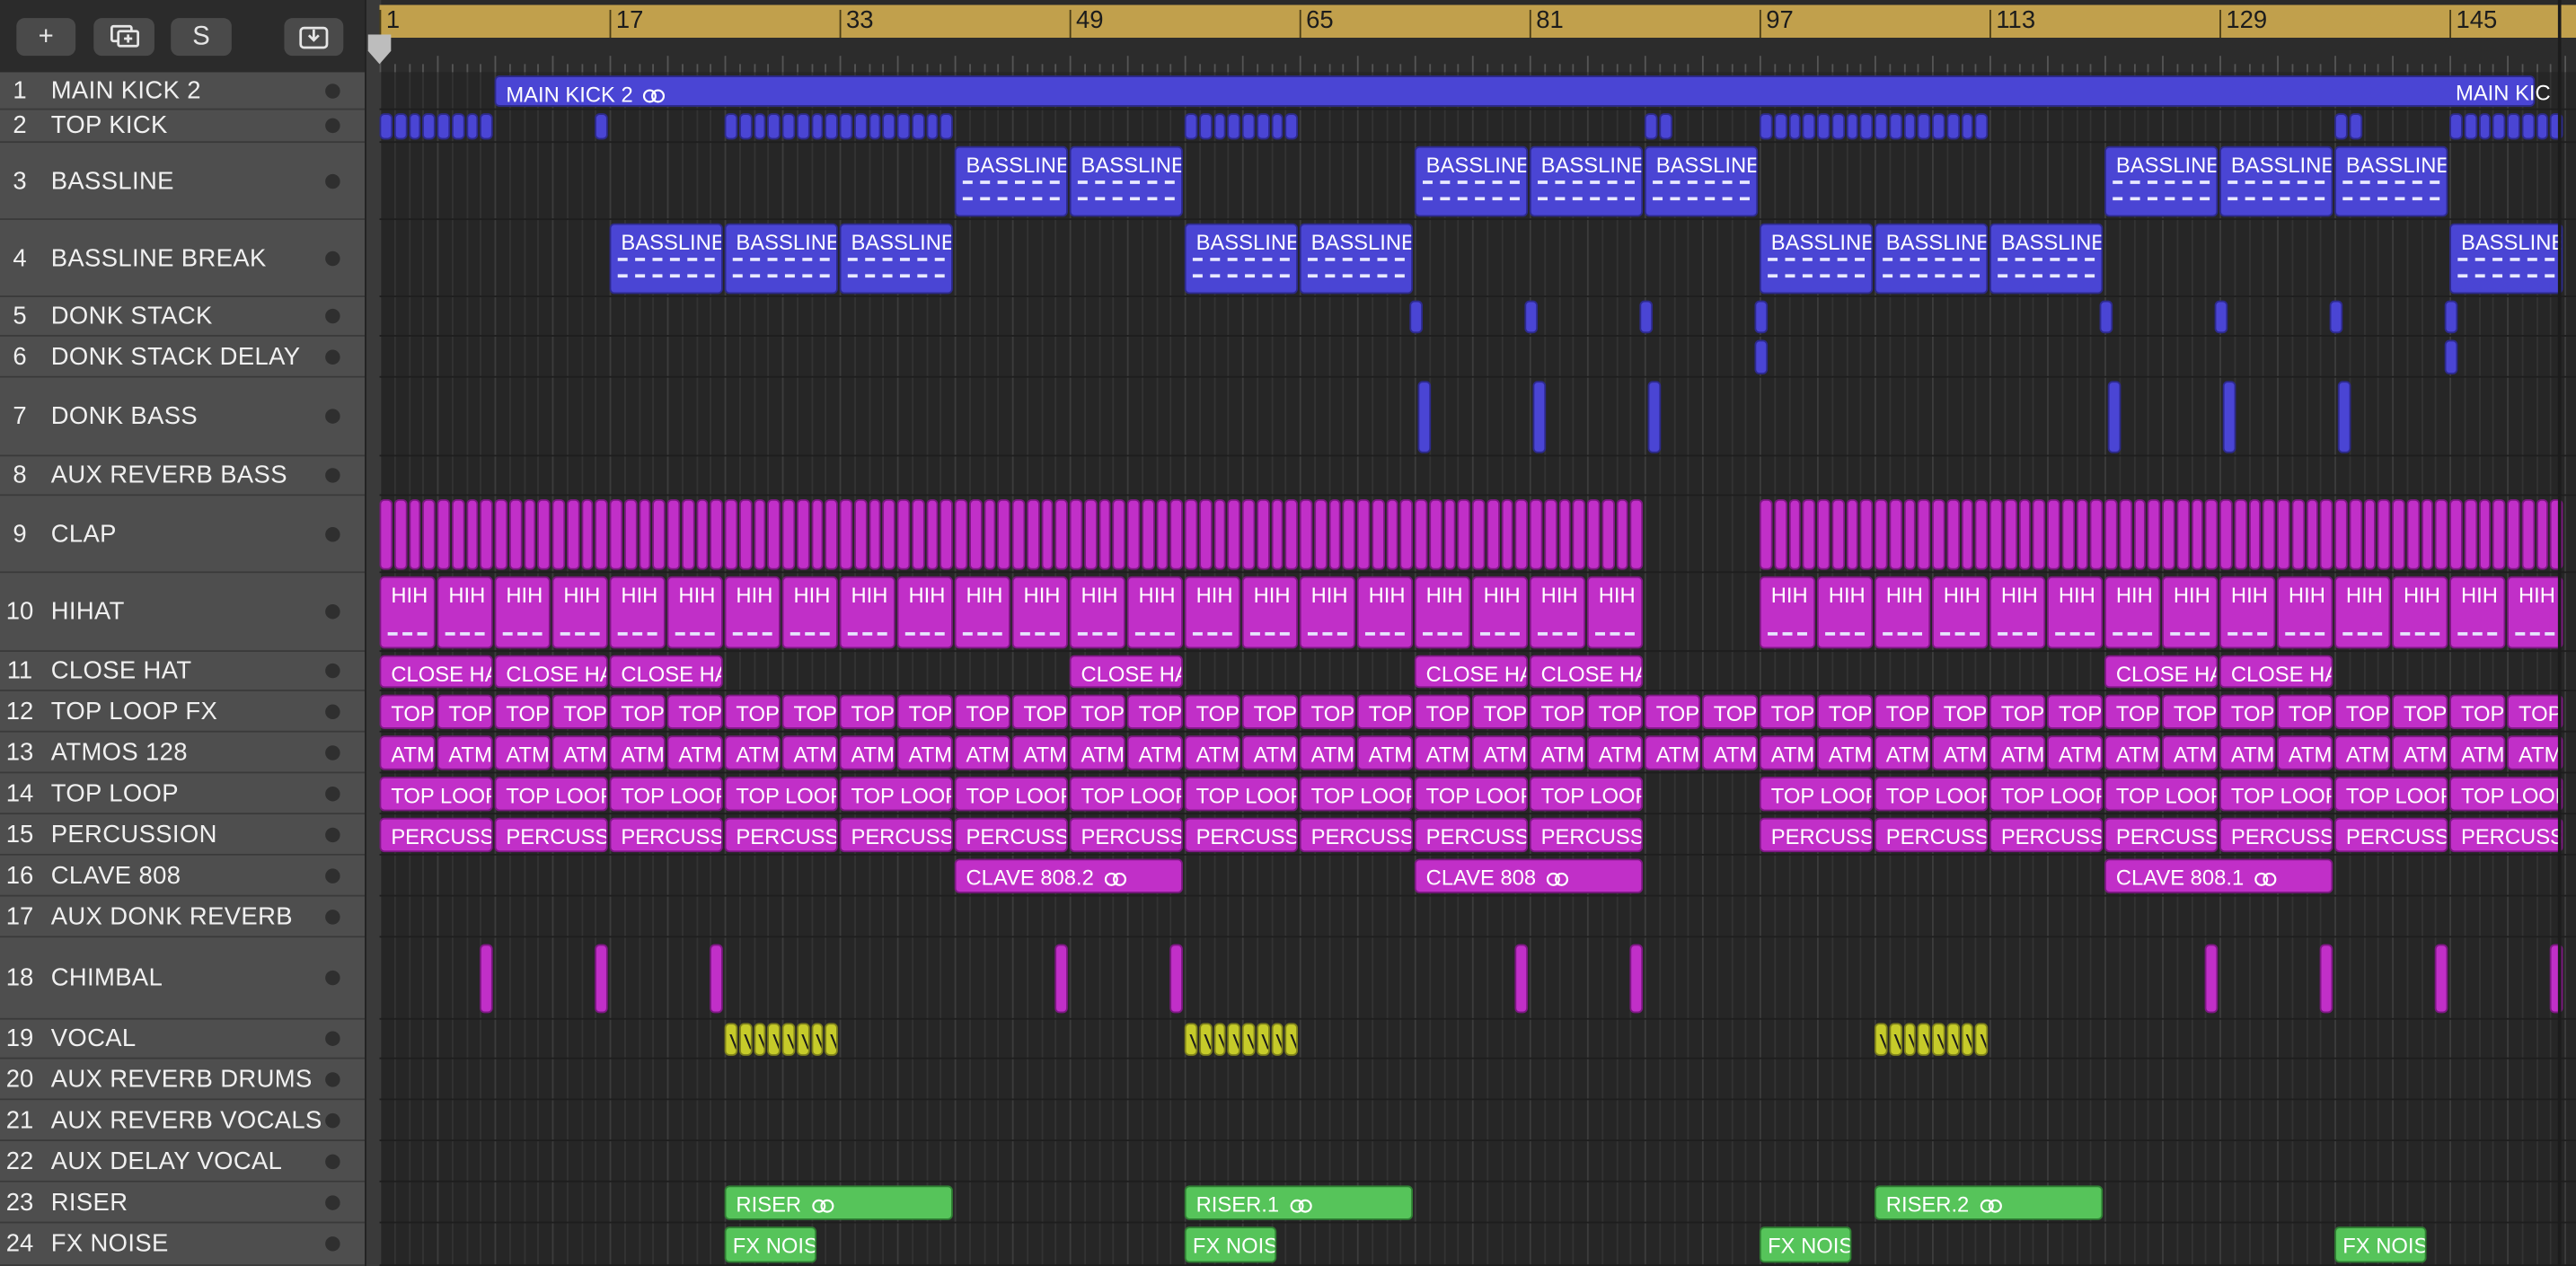  I want to click on track-name: CHIMBAL, so click(107, 978).